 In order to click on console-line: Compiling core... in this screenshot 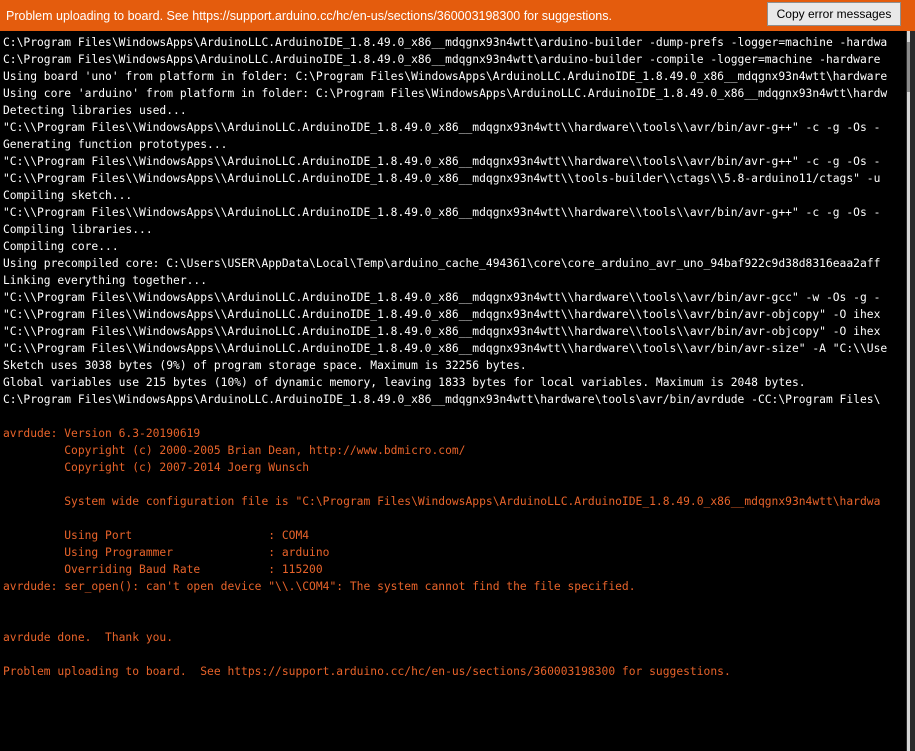, I will do `click(61, 246)`.